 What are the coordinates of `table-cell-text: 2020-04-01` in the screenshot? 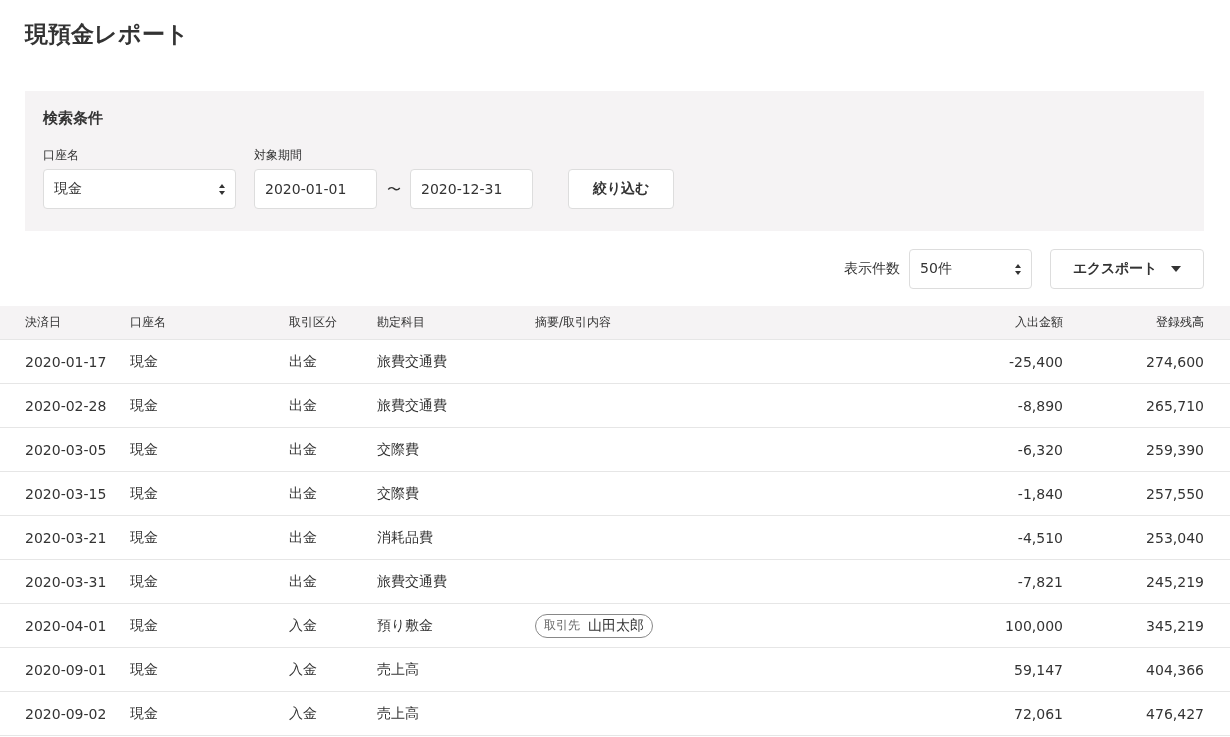 It's located at (66, 625).